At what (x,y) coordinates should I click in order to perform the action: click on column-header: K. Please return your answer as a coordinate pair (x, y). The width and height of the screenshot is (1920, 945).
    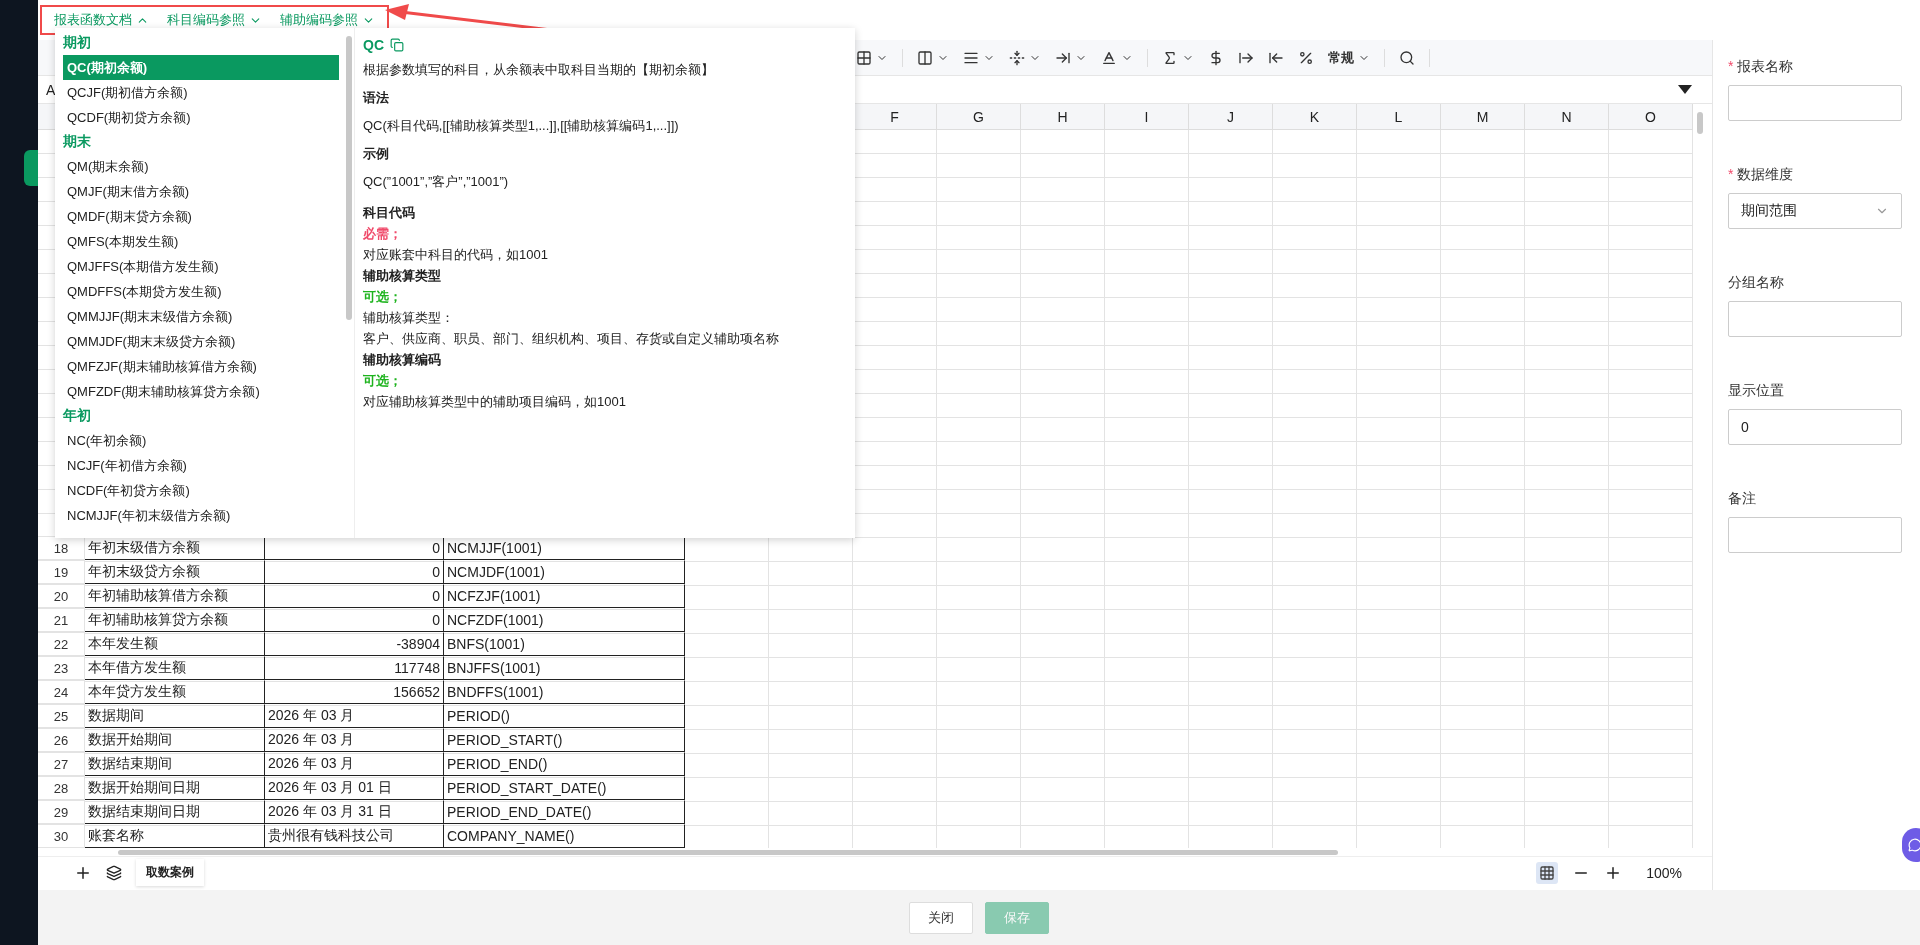
    Looking at the image, I should click on (1315, 117).